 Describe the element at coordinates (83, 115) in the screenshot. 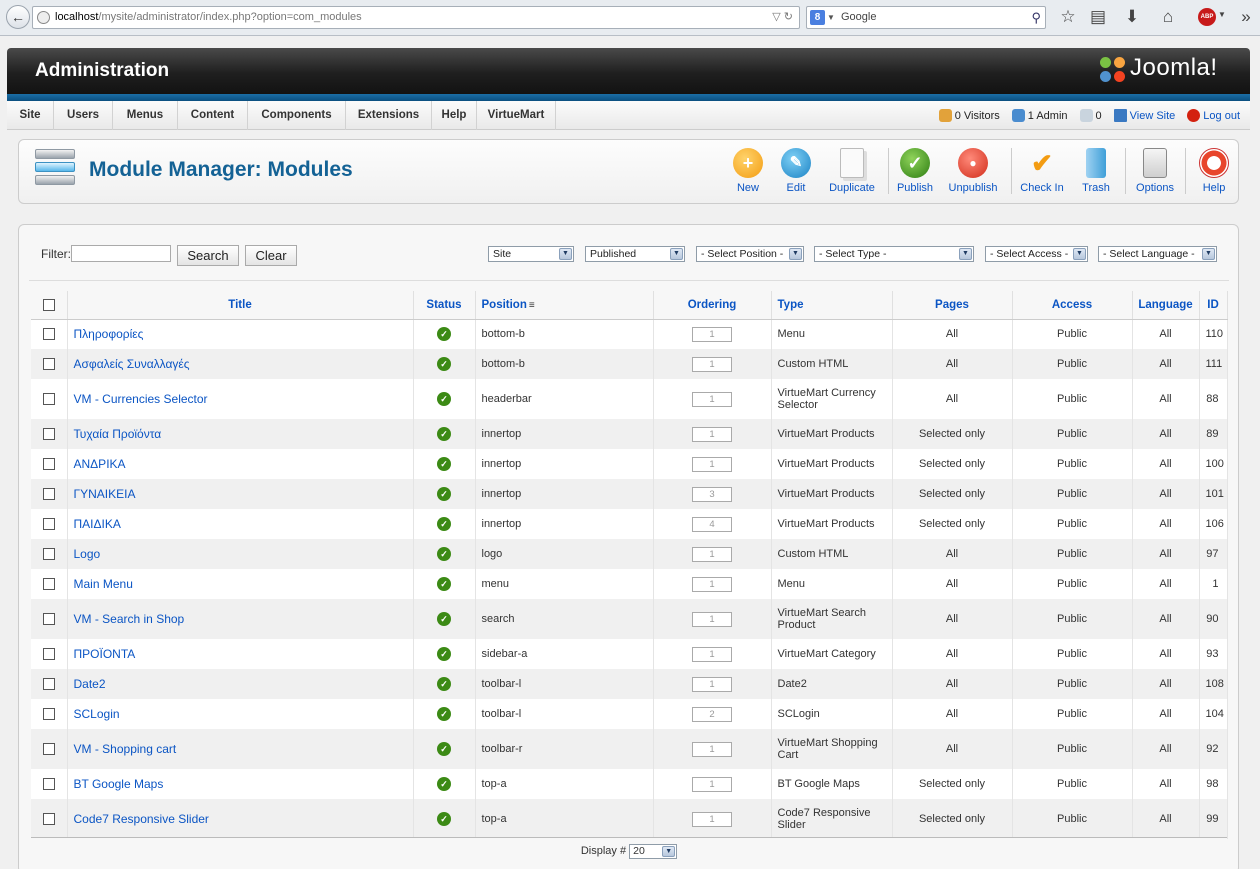

I see `menu-item-users: Users` at that location.